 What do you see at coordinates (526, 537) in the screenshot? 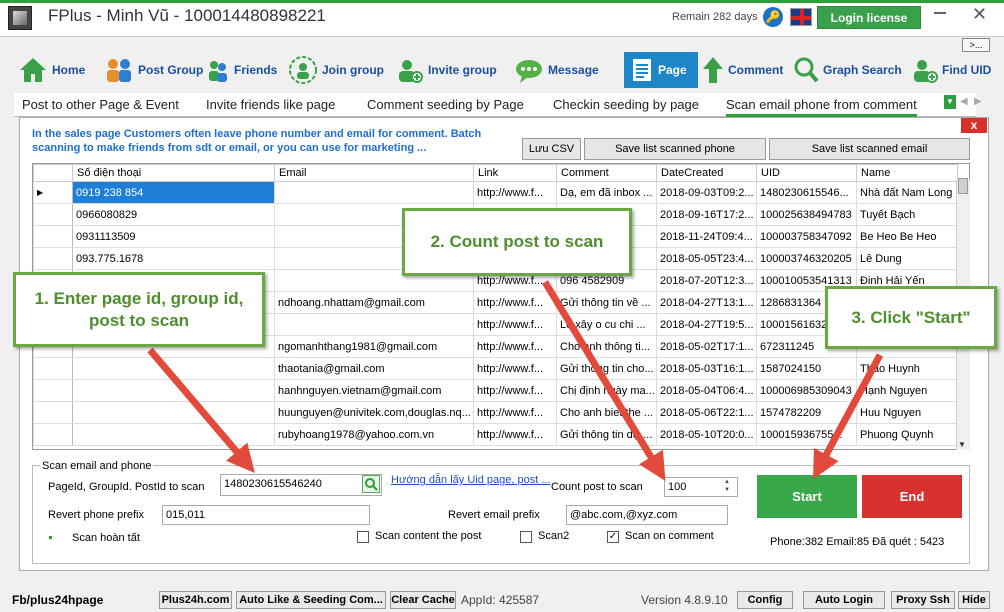
I see `scan2-checkbox` at bounding box center [526, 537].